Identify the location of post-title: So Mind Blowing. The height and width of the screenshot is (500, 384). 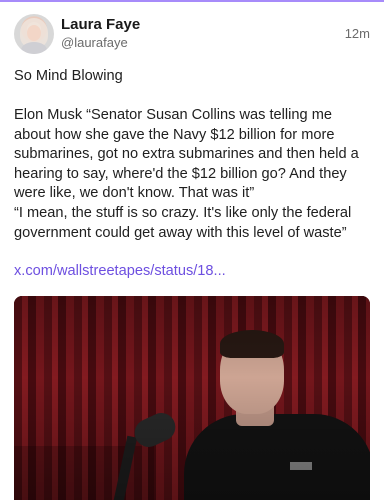
(68, 76).